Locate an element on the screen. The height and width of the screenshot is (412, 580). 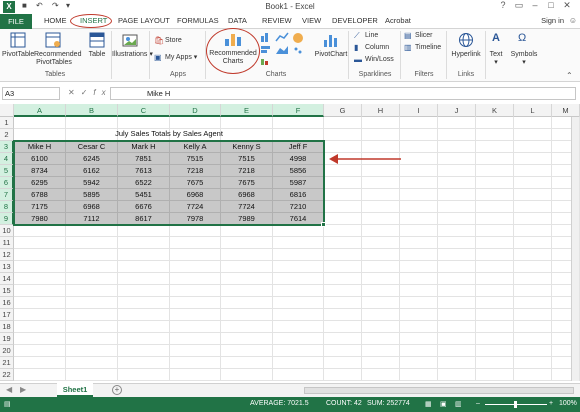
column-header-l: L is located at coordinates (533, 110).